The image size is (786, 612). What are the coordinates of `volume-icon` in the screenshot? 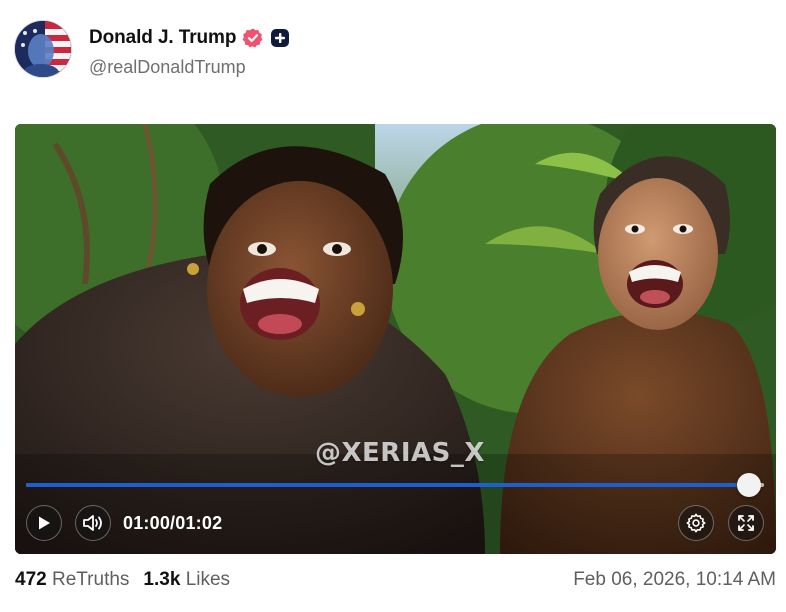 It's located at (92, 523).